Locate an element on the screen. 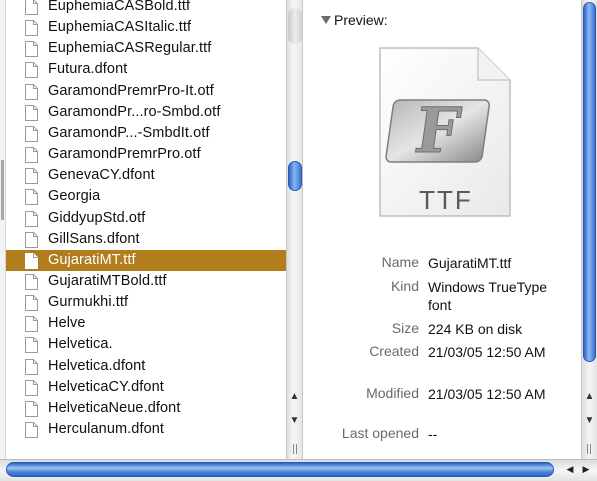  created-label: Created is located at coordinates (394, 351).